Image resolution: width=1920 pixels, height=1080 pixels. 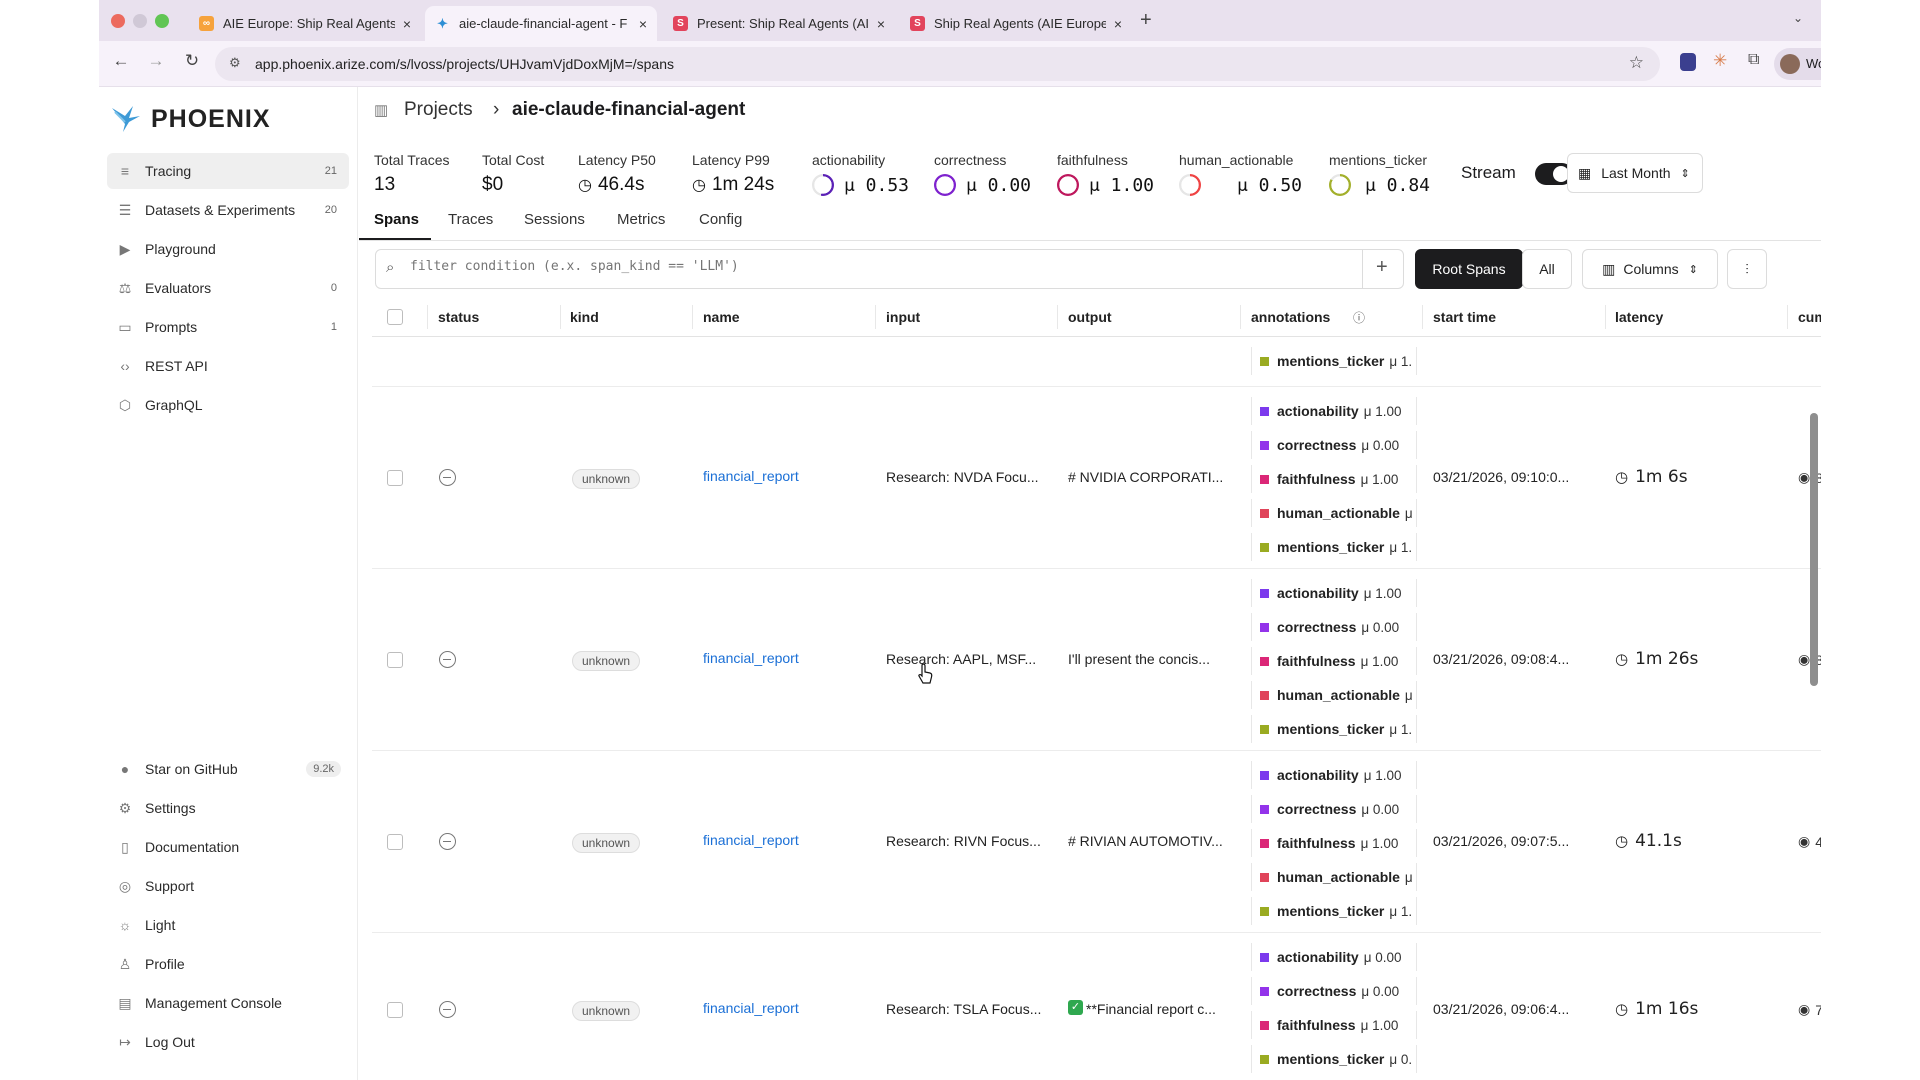 What do you see at coordinates (396, 219) in the screenshot?
I see `tab-spans: Spans` at bounding box center [396, 219].